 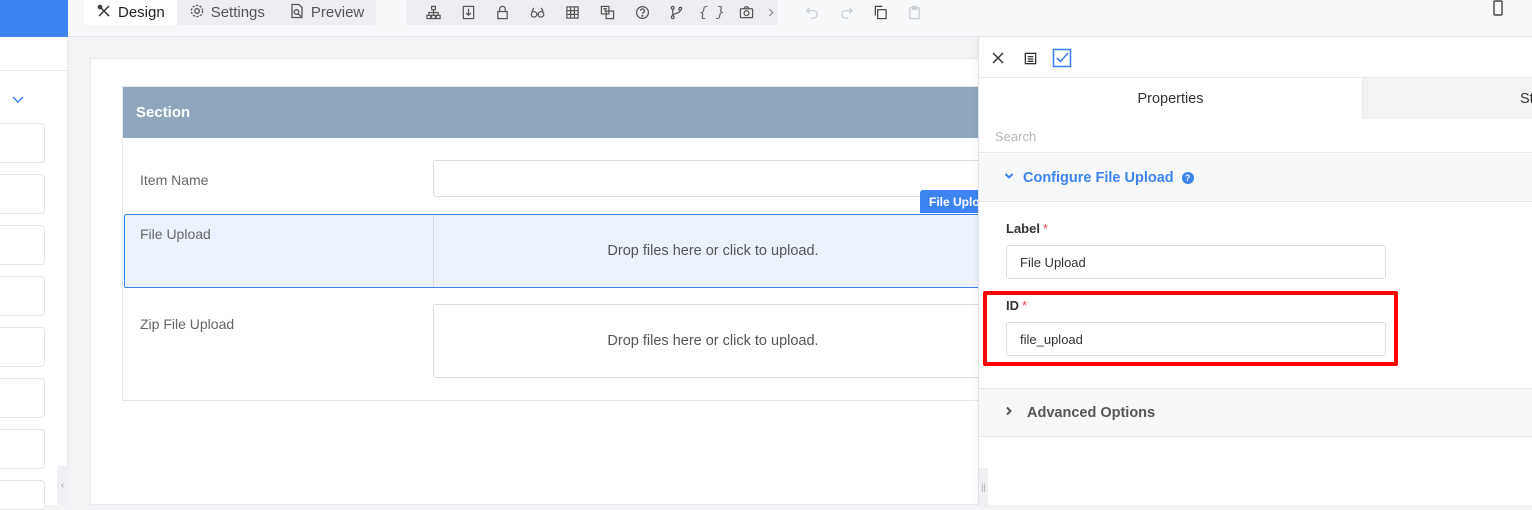 What do you see at coordinates (812, 12) in the screenshot?
I see `undo-icon` at bounding box center [812, 12].